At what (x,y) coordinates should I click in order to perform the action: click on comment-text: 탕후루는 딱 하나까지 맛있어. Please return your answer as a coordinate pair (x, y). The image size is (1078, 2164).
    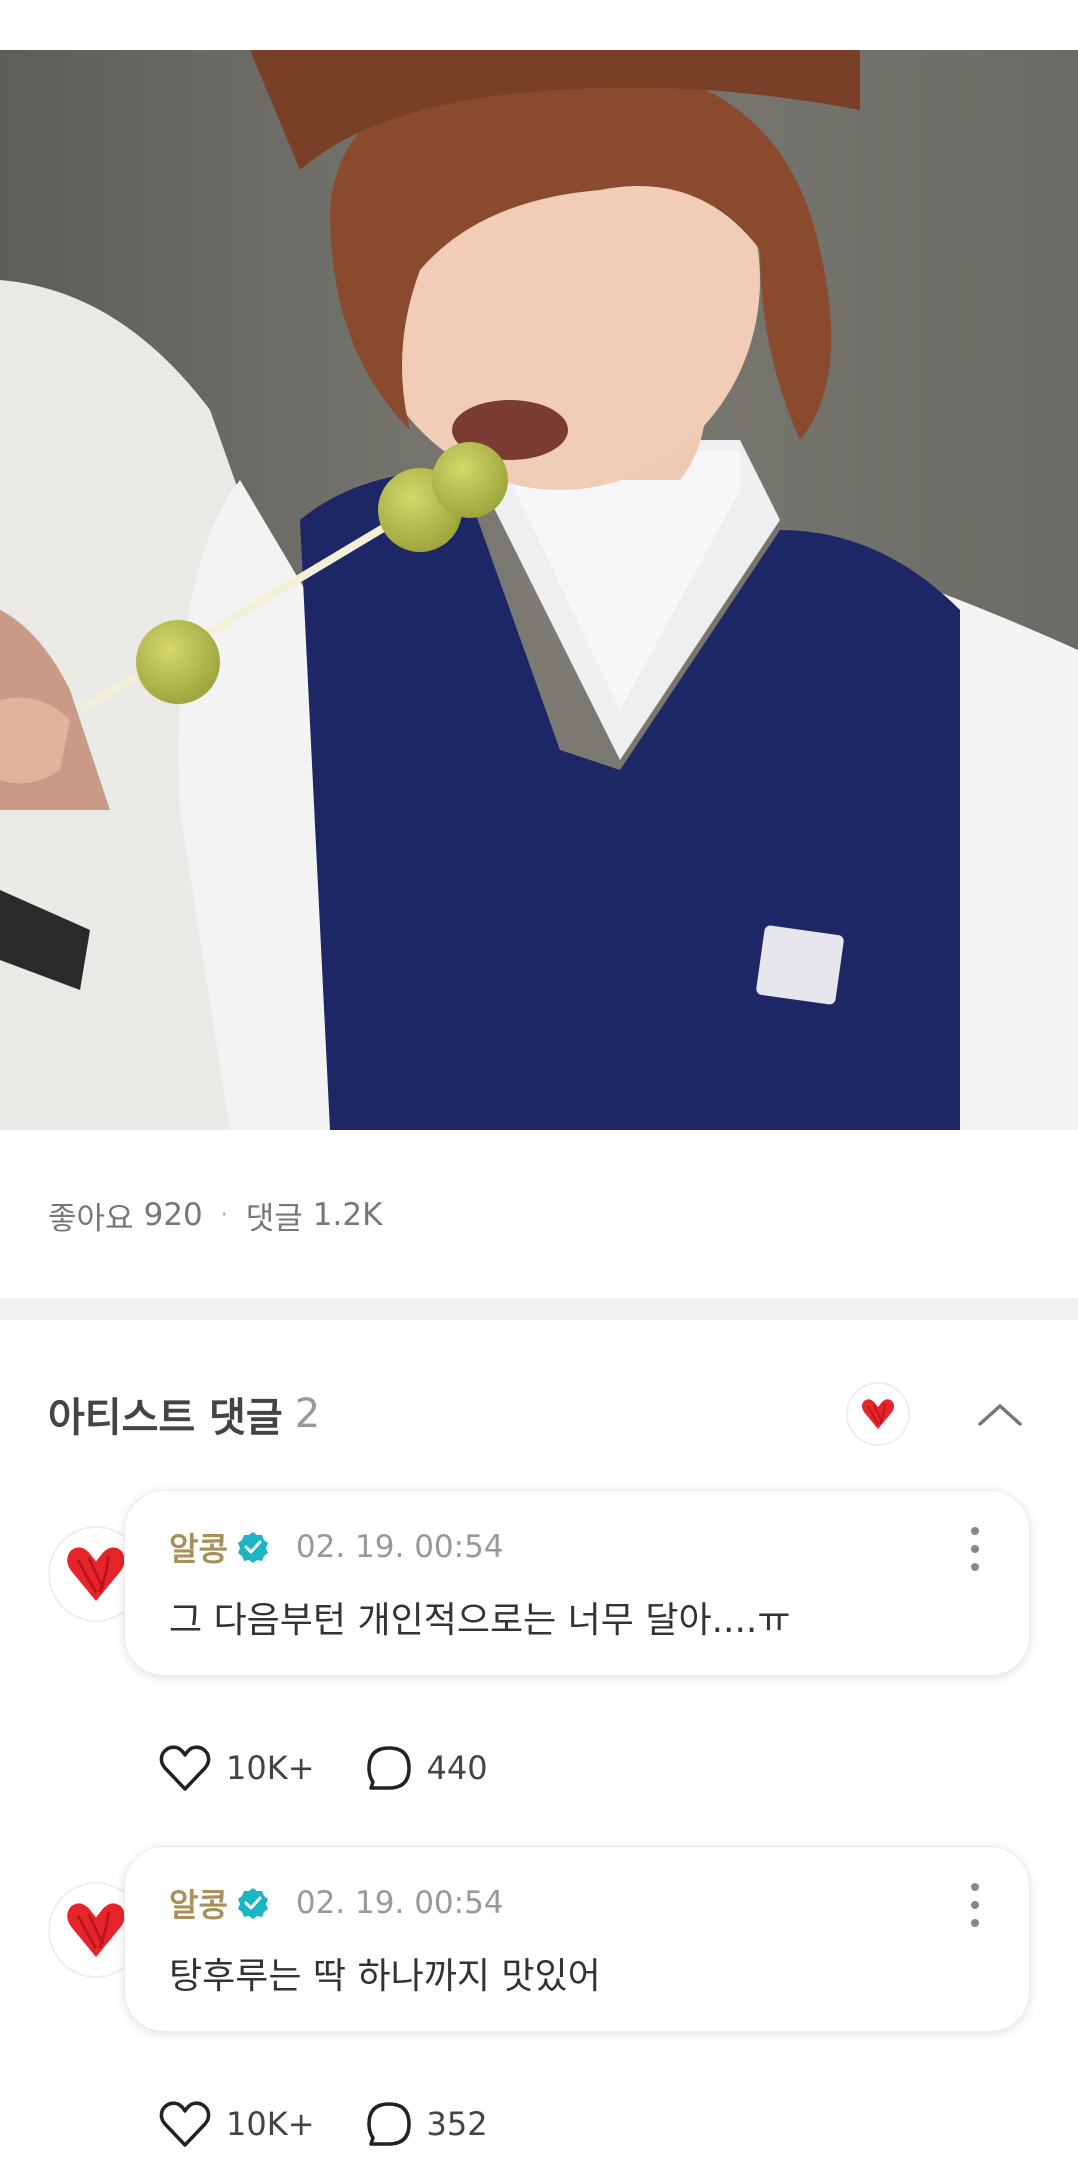
    Looking at the image, I should click on (385, 1976).